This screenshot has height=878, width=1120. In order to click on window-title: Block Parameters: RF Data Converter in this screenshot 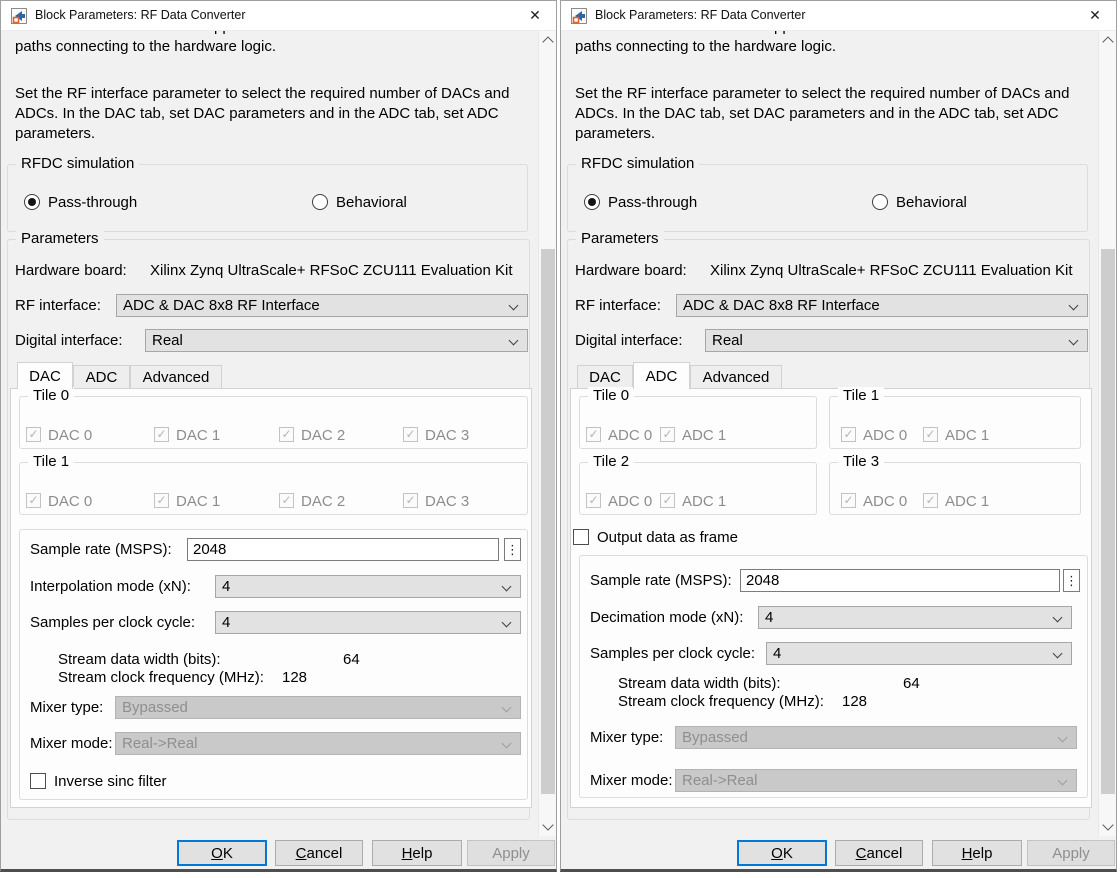, I will do `click(700, 15)`.